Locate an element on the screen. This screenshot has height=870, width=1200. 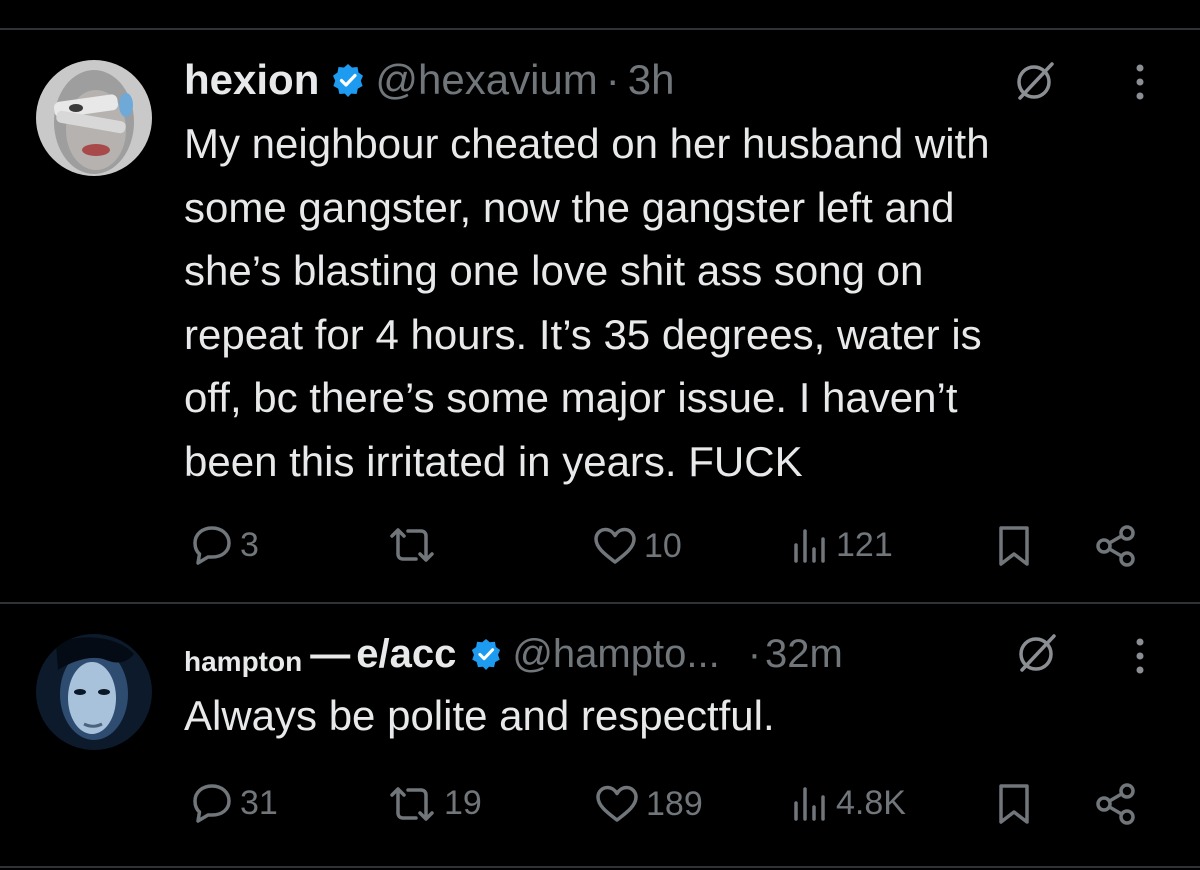
views-button: 4.8K is located at coordinates (848, 803).